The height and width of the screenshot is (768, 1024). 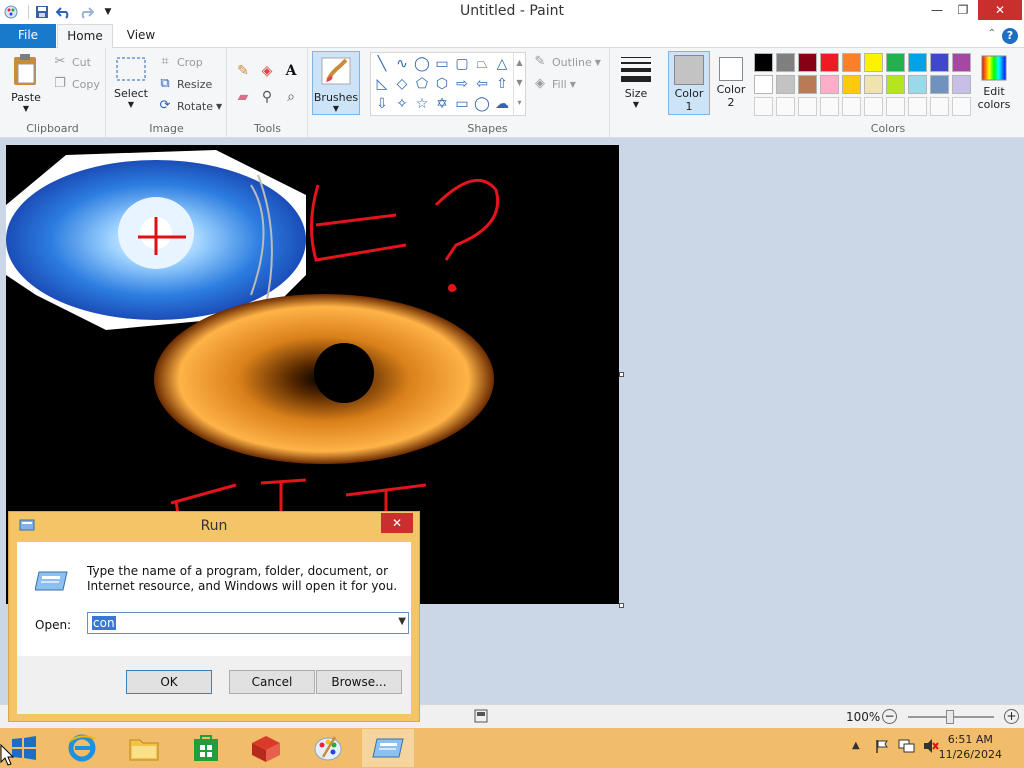 I want to click on chevron-down-icon: ▼, so click(x=402, y=621).